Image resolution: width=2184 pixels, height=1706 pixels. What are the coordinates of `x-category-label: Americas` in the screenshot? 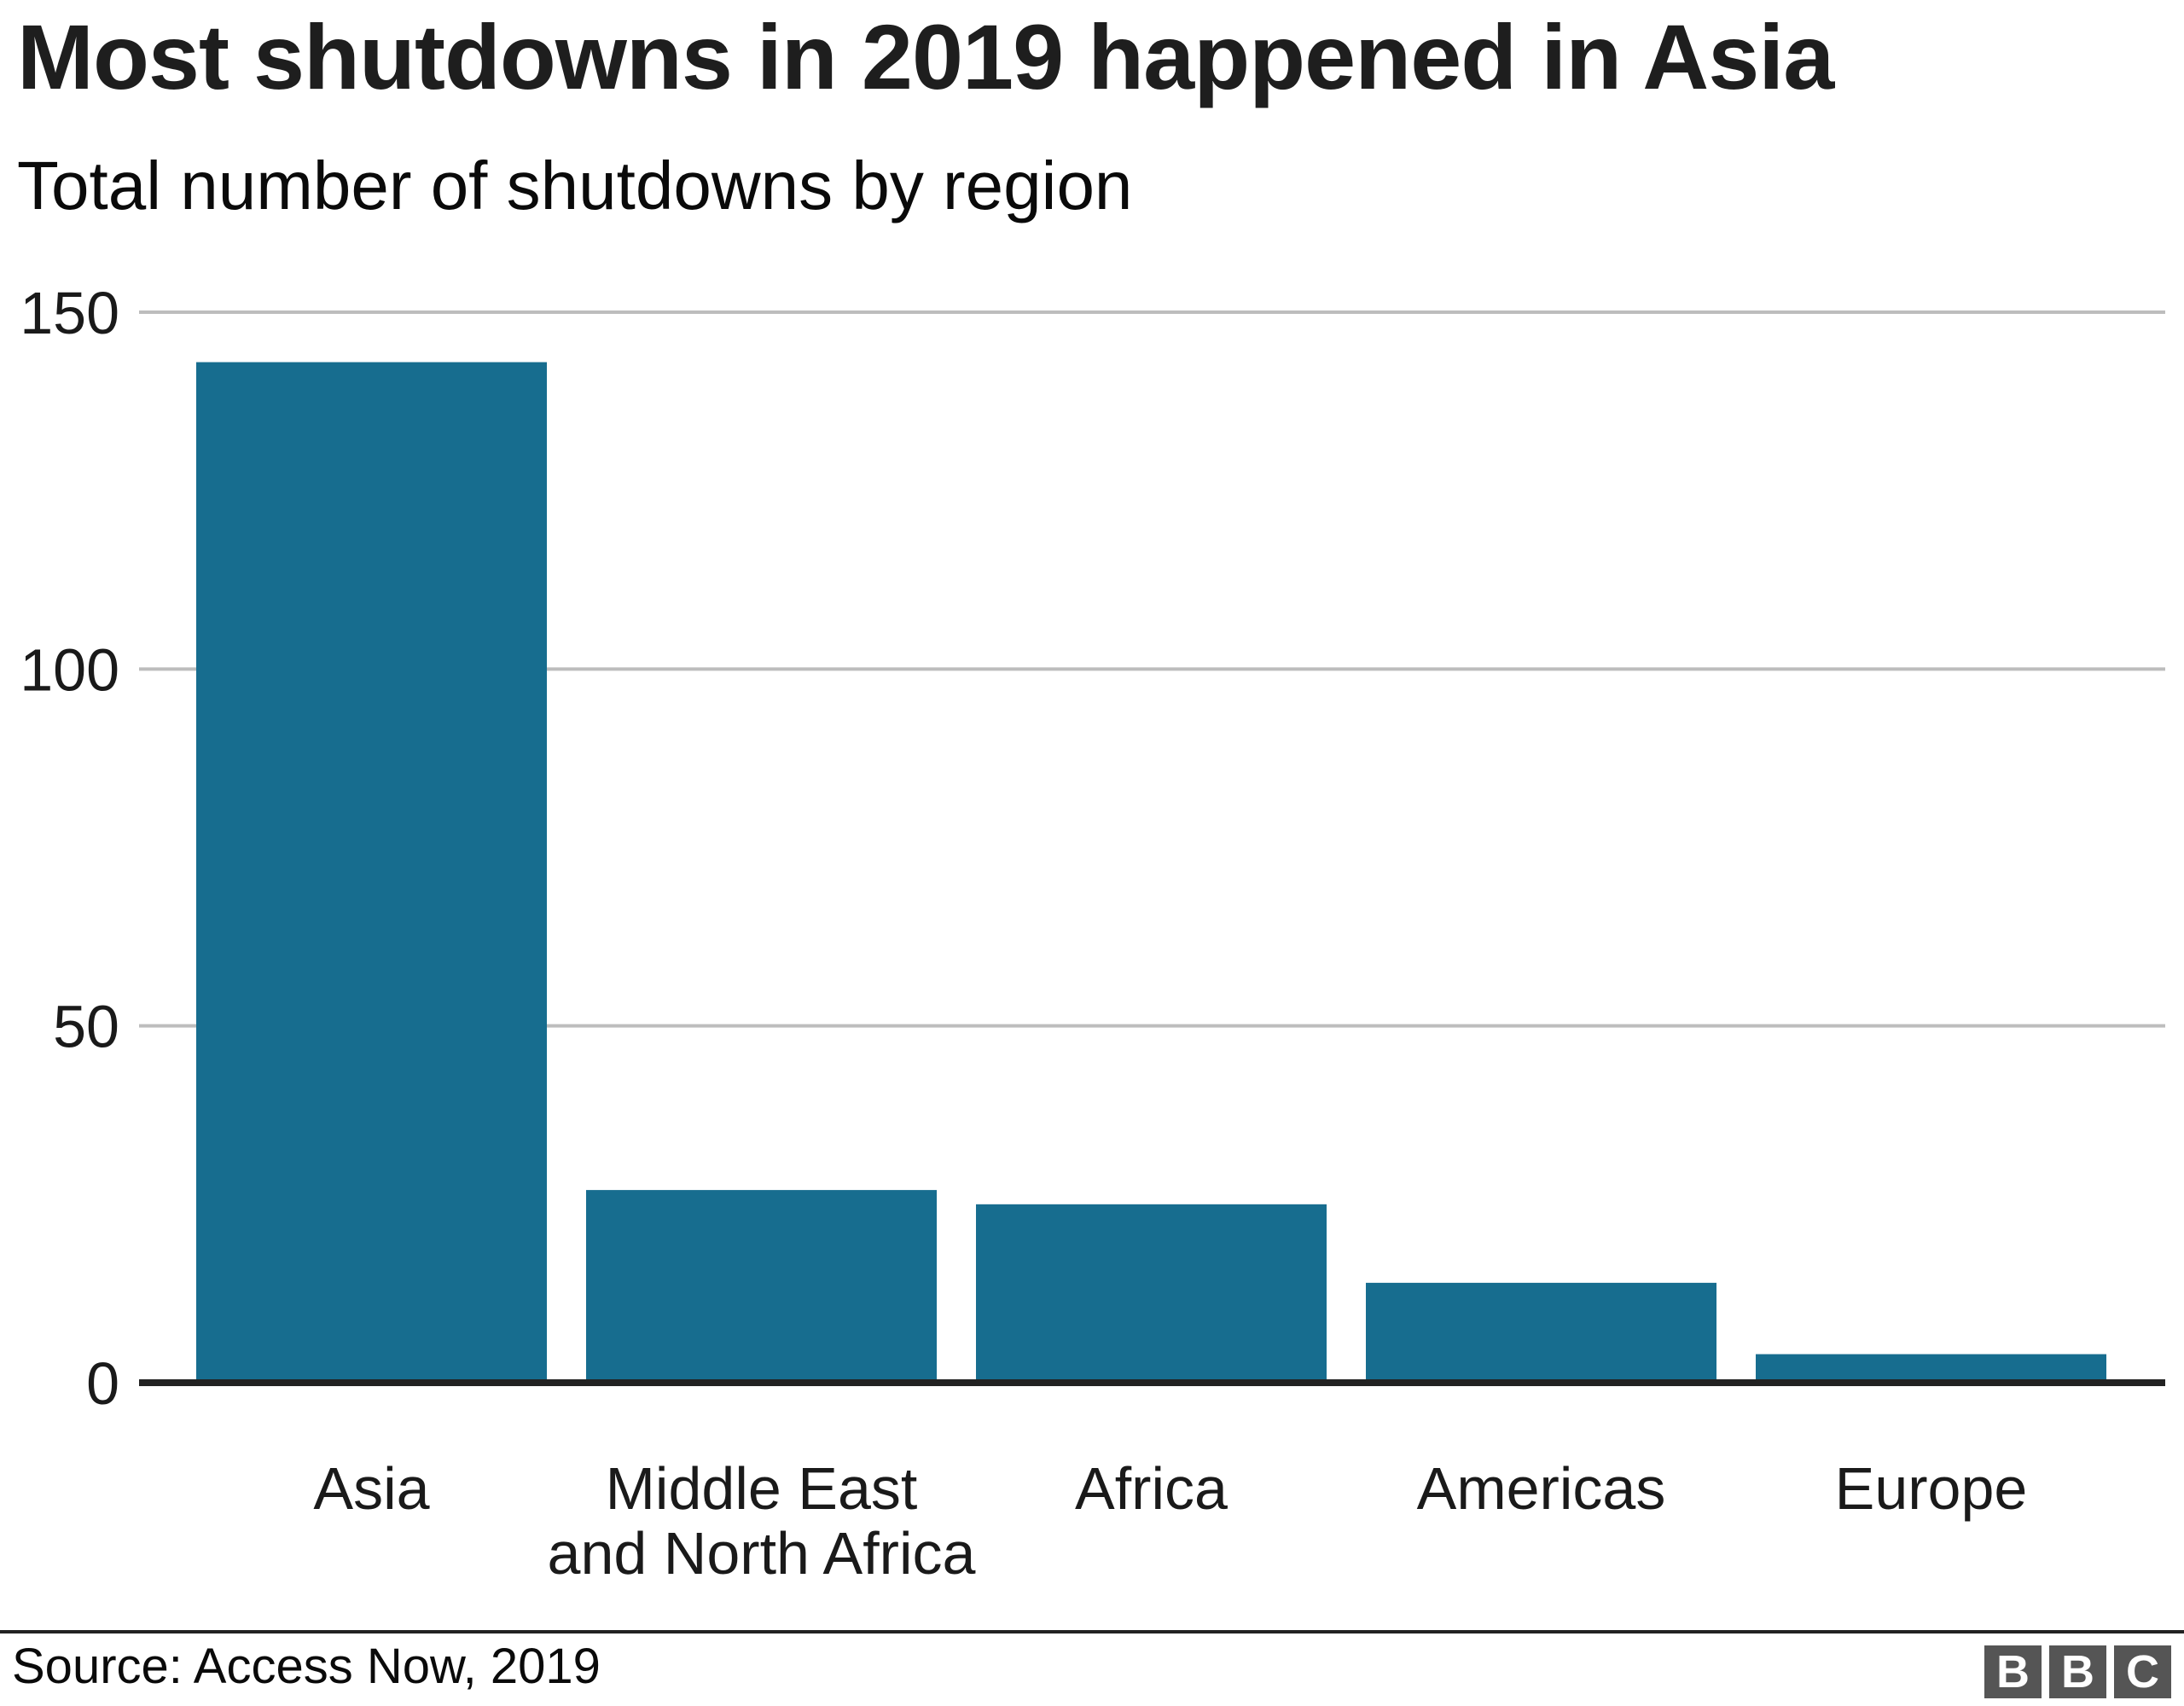 It's located at (1541, 1488).